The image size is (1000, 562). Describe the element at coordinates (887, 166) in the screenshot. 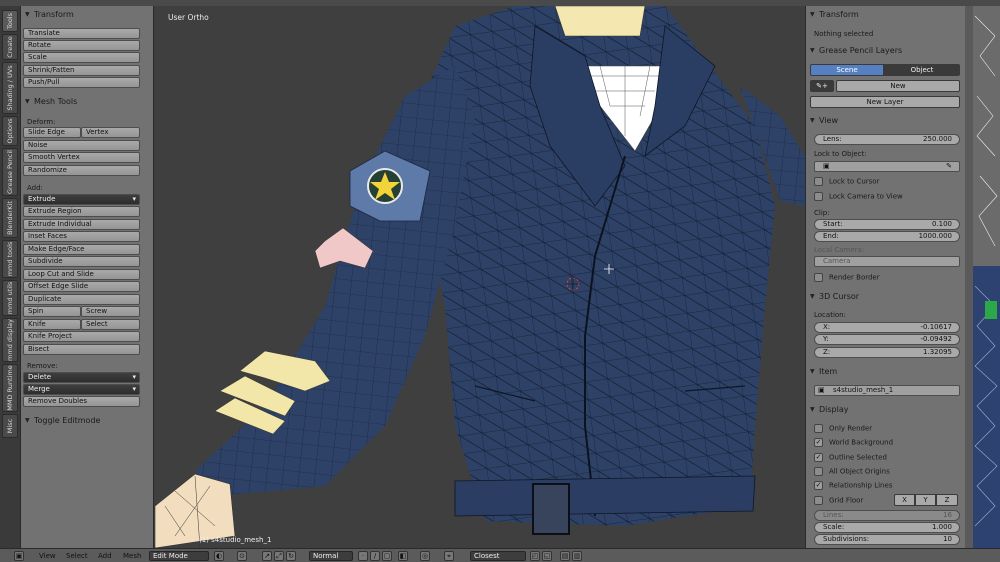

I see `lock-object-field: ▣ ✎` at that location.